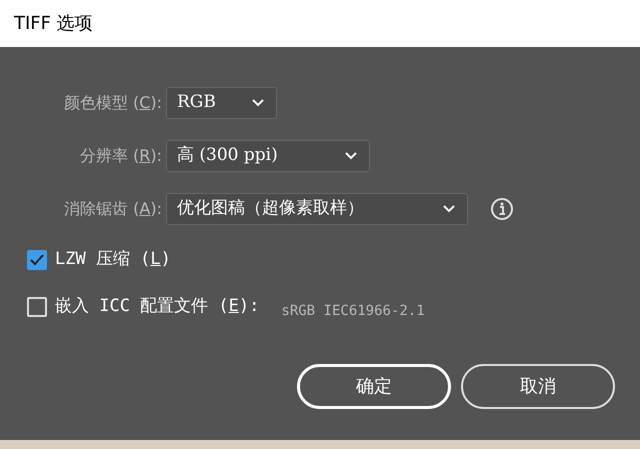 The image size is (640, 449). Describe the element at coordinates (113, 259) in the screenshot. I see `field-label: LZW 压缩 (L)` at that location.